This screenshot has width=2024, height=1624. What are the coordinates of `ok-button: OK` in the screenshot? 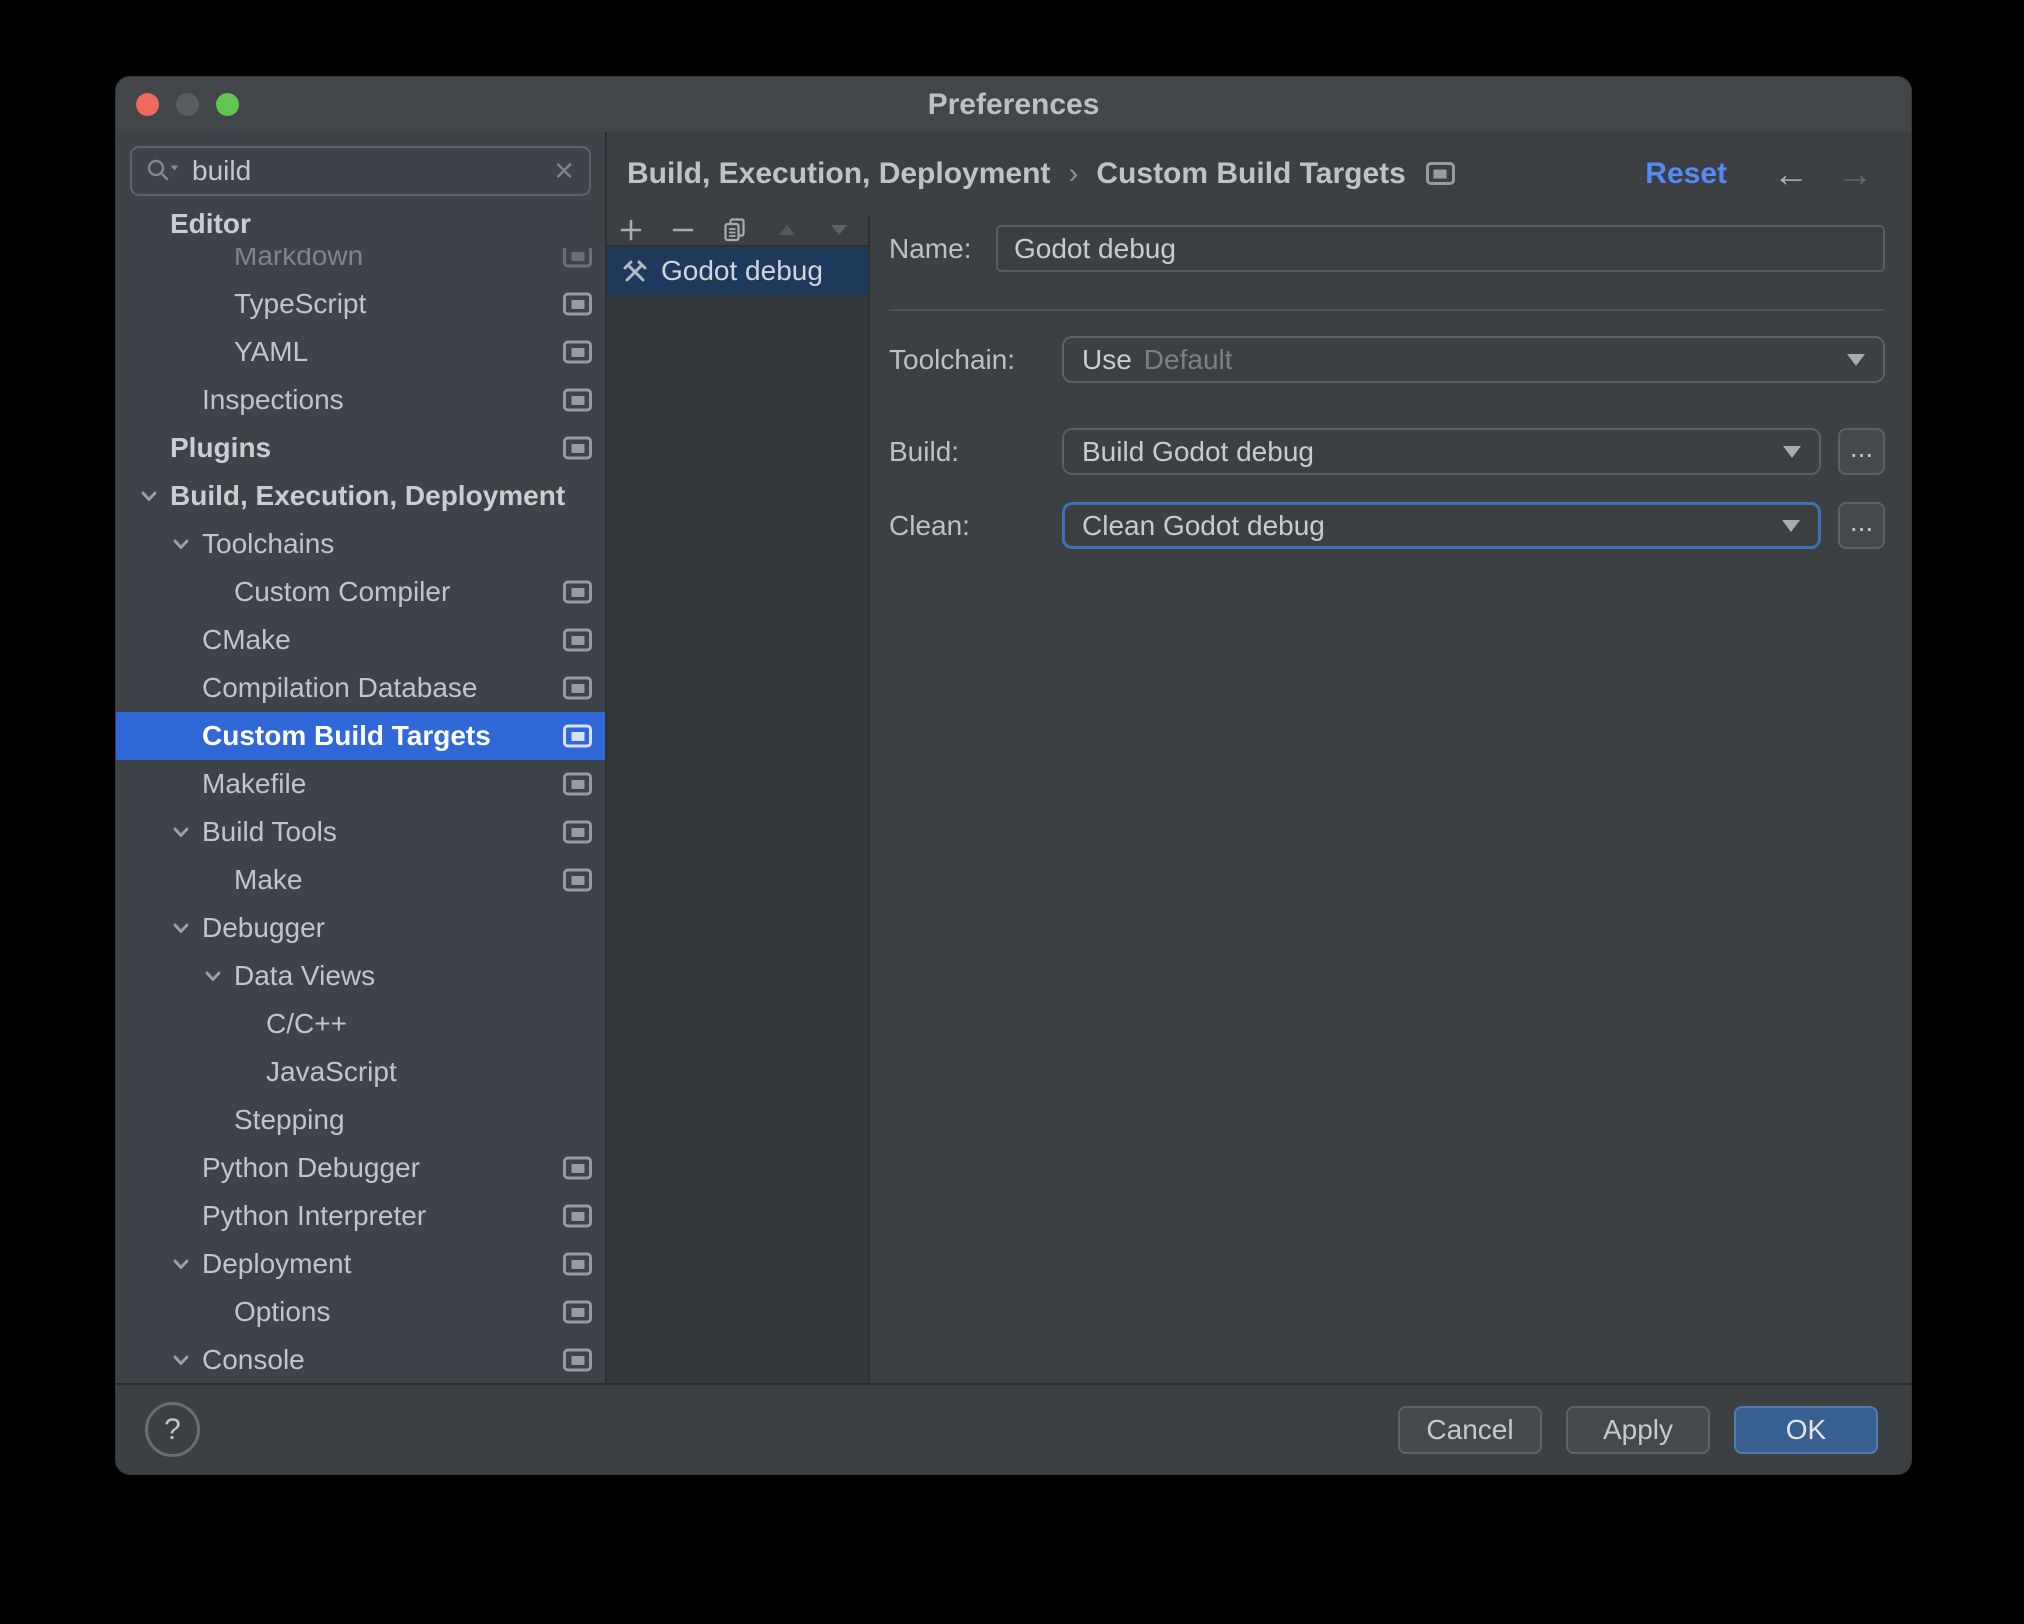 It's located at (1806, 1429).